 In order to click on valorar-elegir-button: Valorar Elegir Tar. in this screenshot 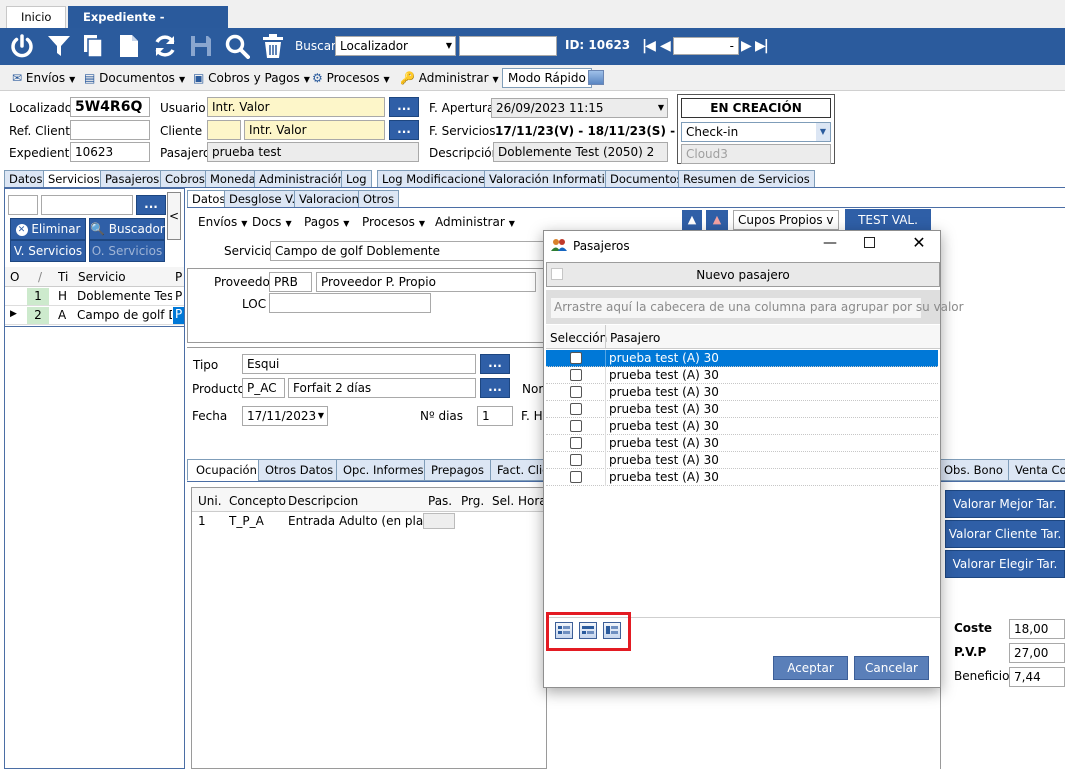, I will do `click(1005, 564)`.